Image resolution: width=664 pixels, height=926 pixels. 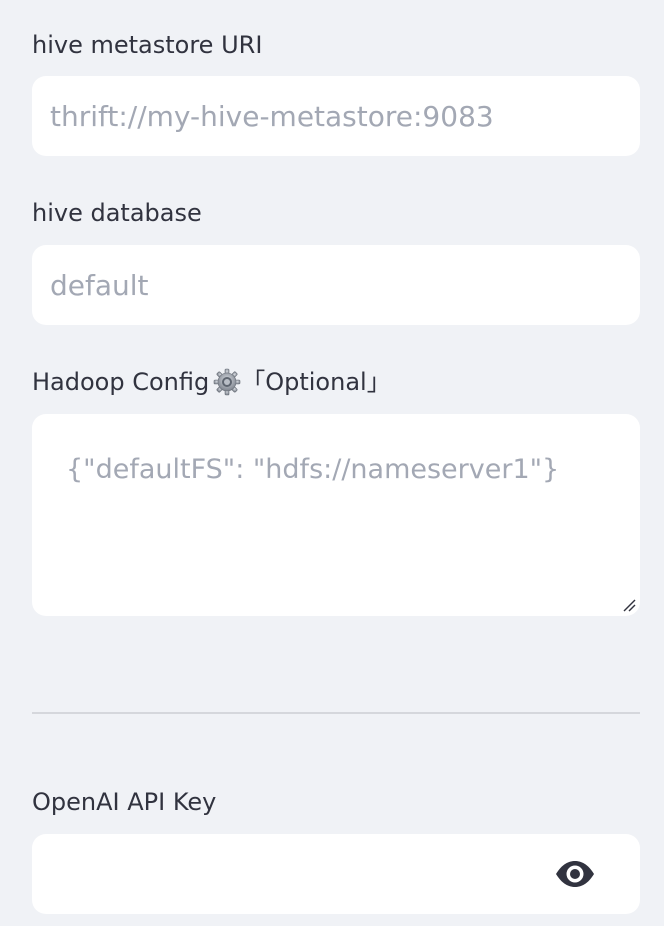 What do you see at coordinates (227, 382) in the screenshot?
I see `gear-icon` at bounding box center [227, 382].